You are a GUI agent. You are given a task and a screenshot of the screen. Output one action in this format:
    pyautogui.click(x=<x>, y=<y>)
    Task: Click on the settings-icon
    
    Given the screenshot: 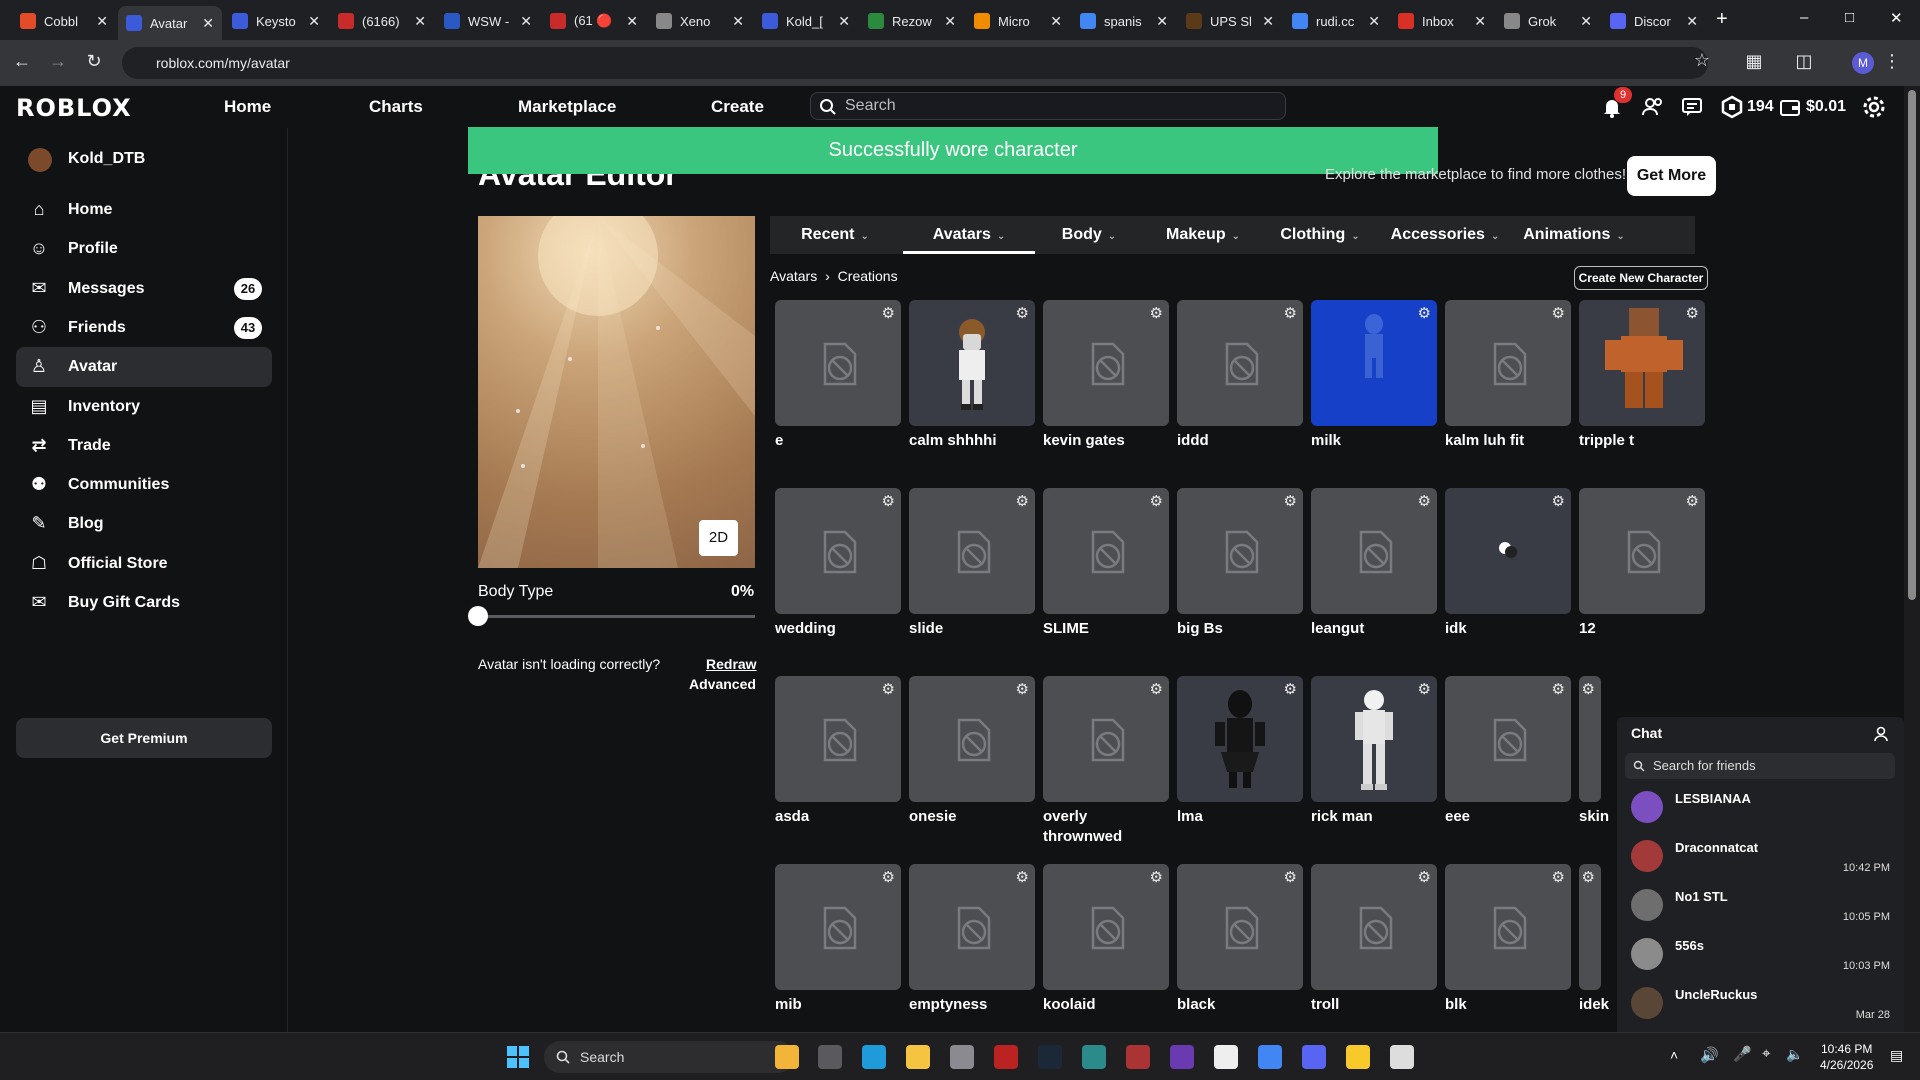 What is the action you would take?
    pyautogui.click(x=962, y=1057)
    